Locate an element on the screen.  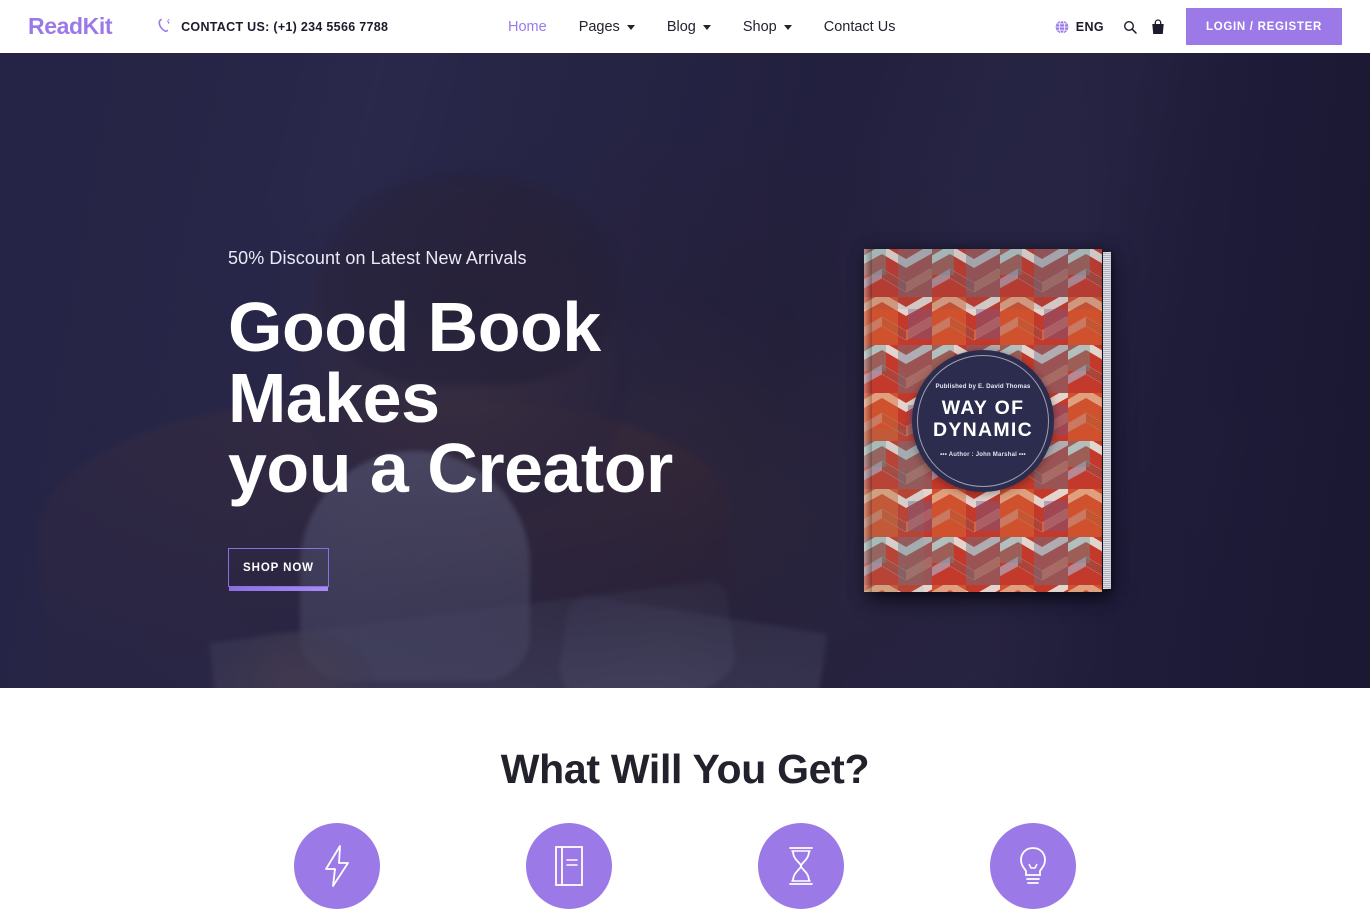
nav-label-shop: Shop is located at coordinates (759, 26).